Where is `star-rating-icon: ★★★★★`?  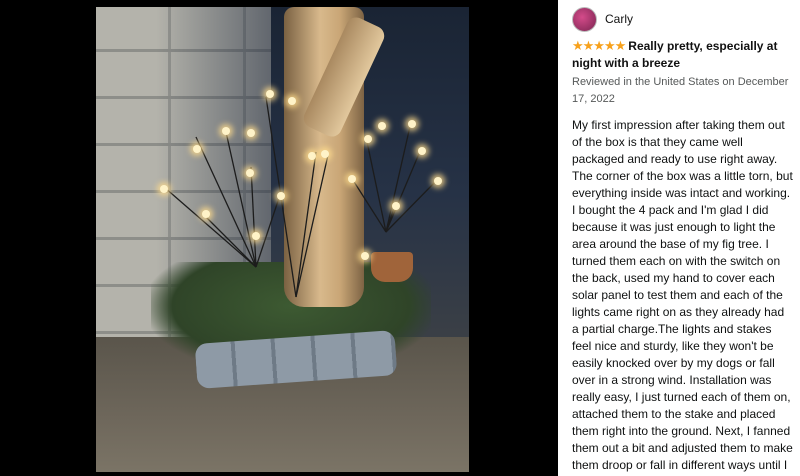
star-rating-icon: ★★★★★ is located at coordinates (599, 45).